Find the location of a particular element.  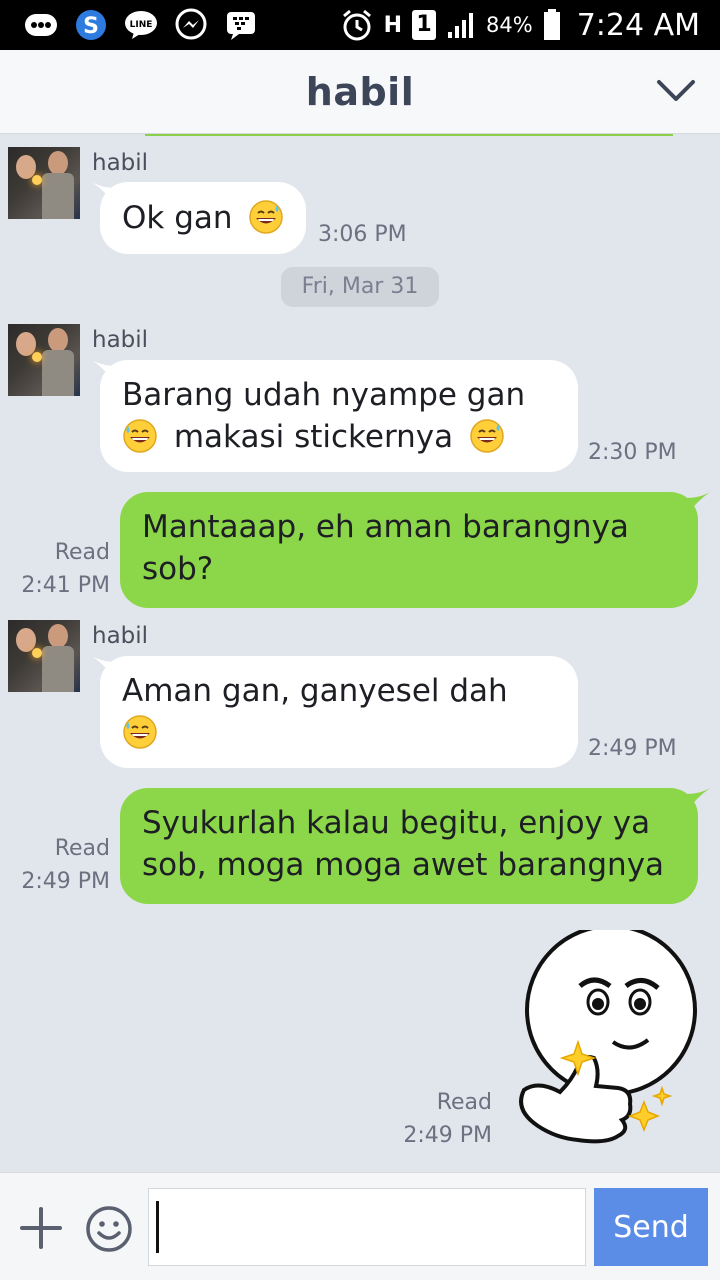

svg-text: LINE is located at coordinates (141, 25).